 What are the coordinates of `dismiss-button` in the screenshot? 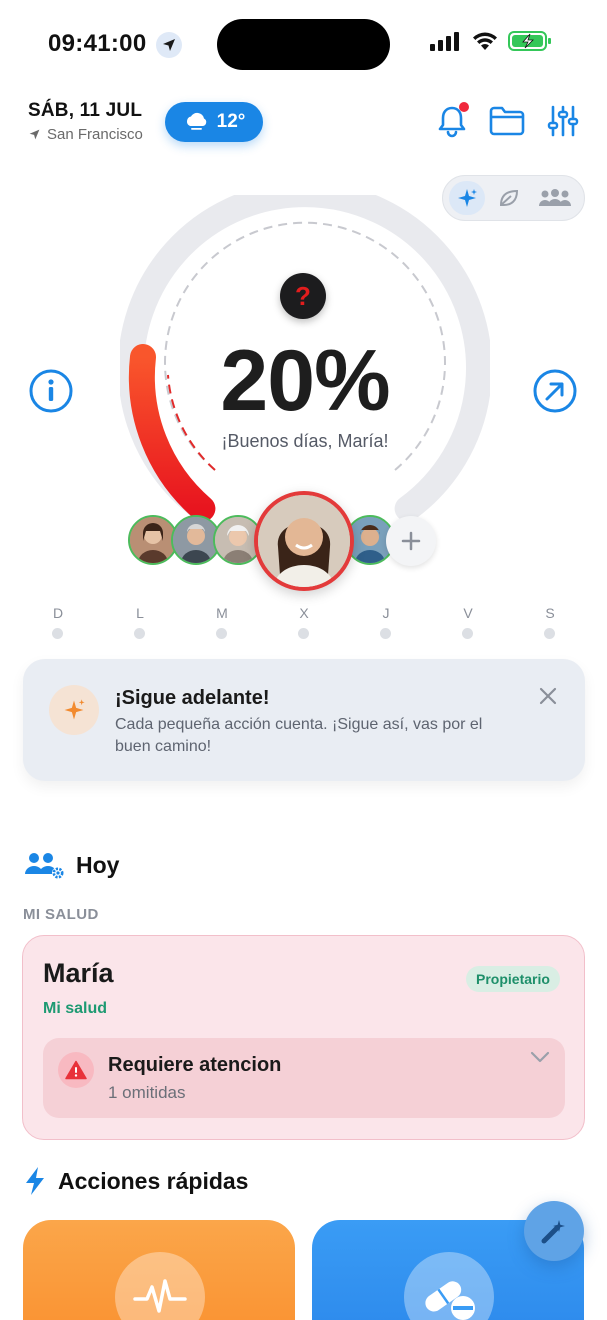 It's located at (548, 696).